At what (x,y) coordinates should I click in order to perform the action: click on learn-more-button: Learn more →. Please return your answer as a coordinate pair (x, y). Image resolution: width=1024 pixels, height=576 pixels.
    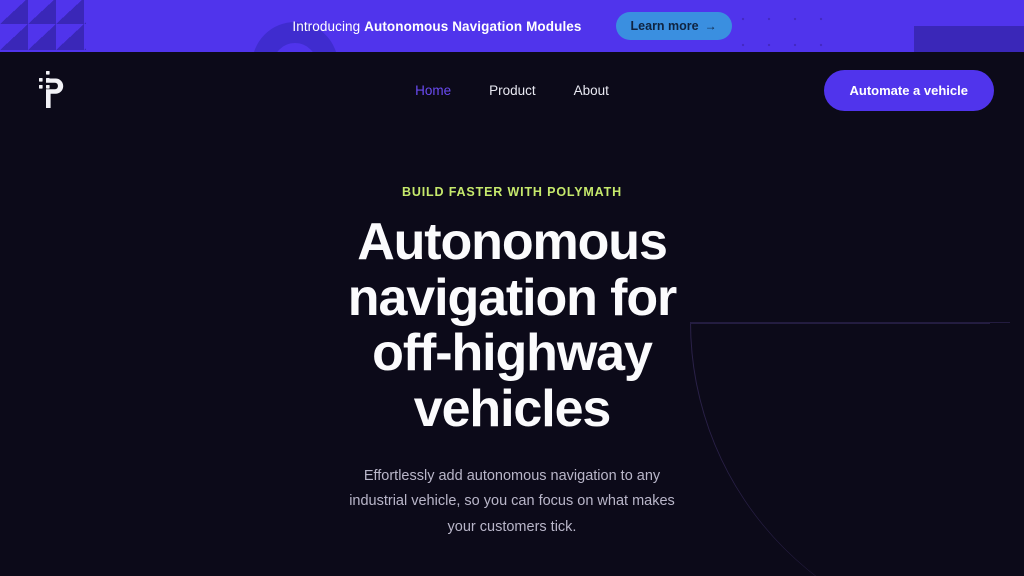
    Looking at the image, I should click on (673, 26).